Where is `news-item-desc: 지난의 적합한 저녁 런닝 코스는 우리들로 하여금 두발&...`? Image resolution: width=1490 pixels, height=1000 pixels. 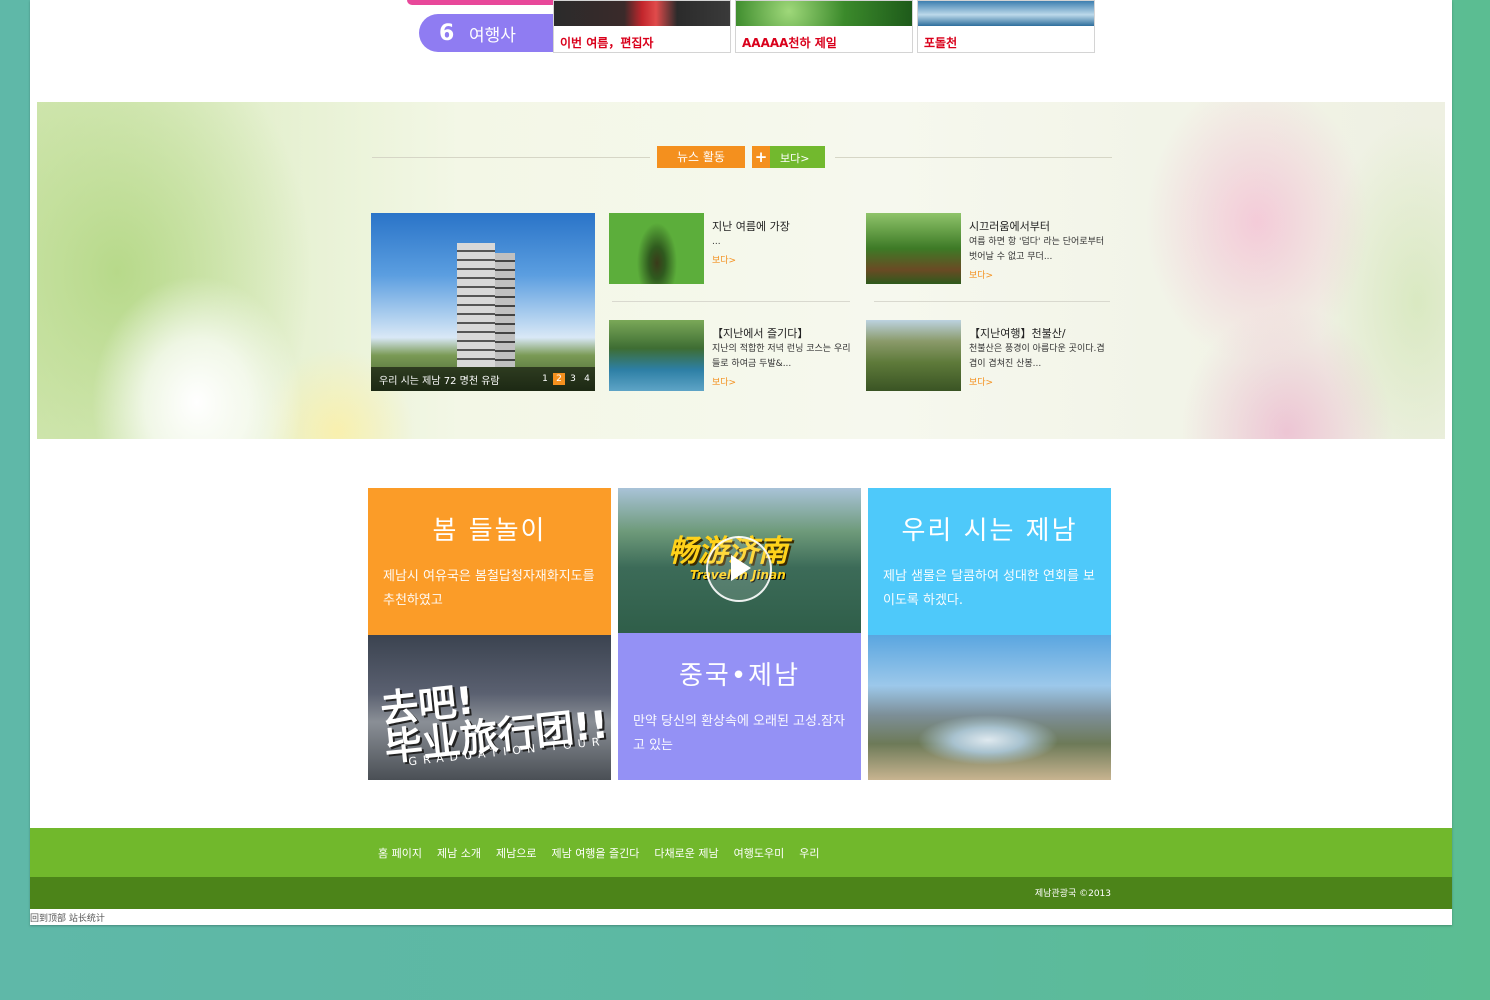
news-item-desc: 지난의 적합한 저녁 런닝 코스는 우리들로 하여금 두발&... is located at coordinates (781, 356).